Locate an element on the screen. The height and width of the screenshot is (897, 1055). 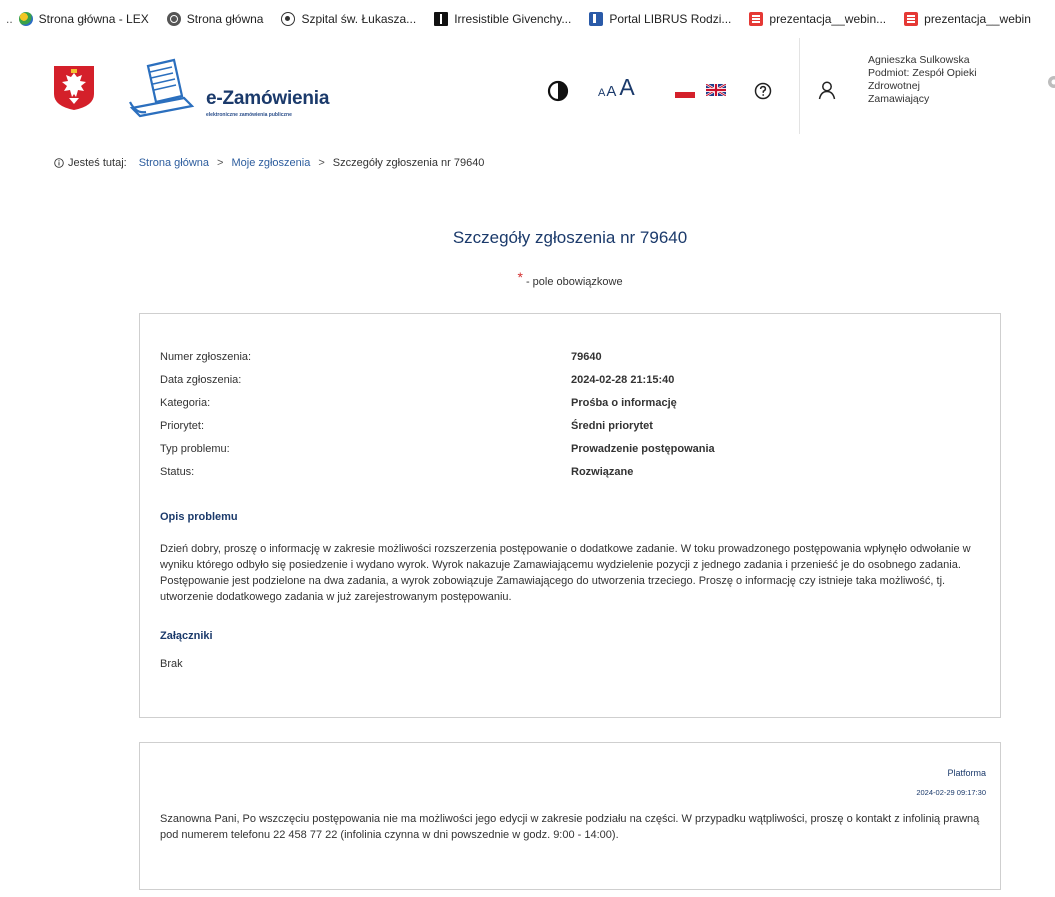
required-text: - pole obowiązkowe is located at coordinates (572, 282).